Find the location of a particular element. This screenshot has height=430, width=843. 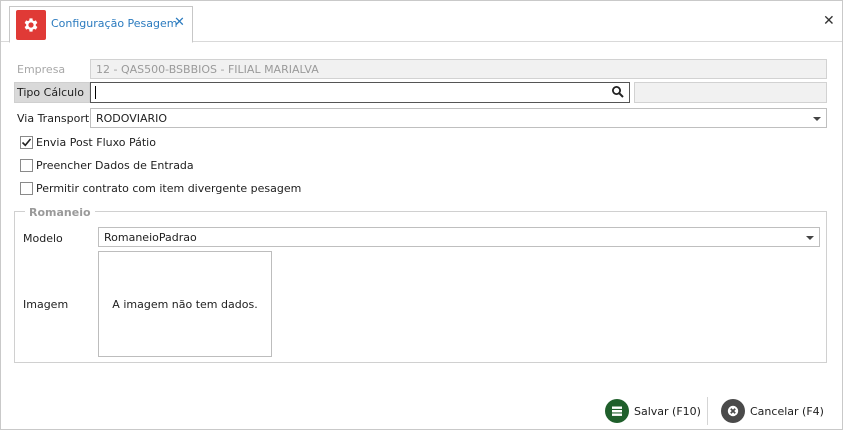

tipo-calculo-label-box: Tipo Cálculo is located at coordinates (52, 92).